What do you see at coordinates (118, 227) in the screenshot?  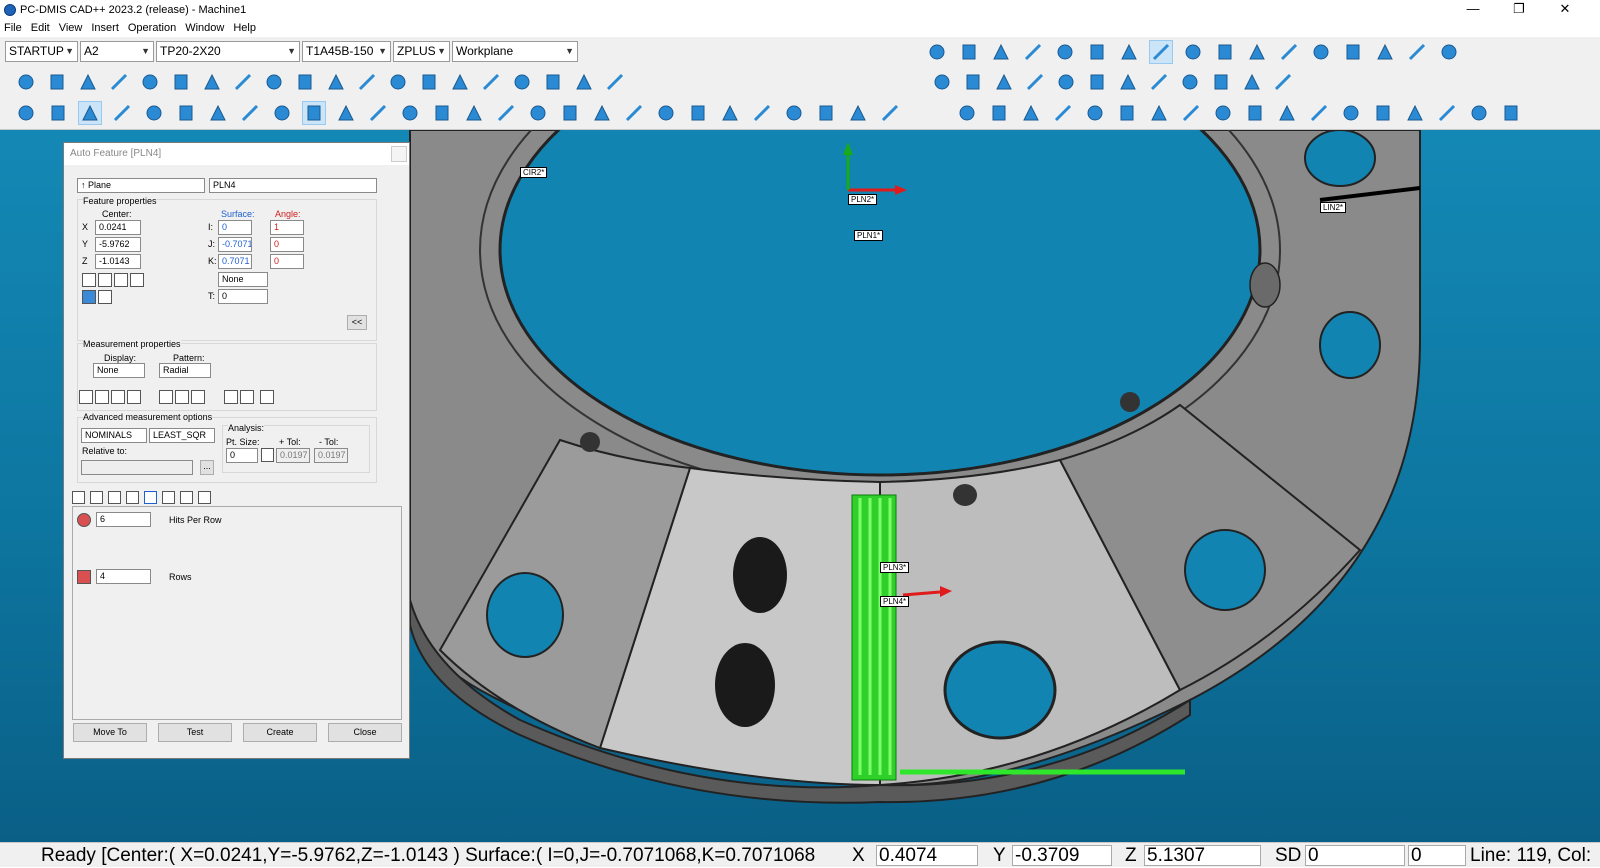 I see `center-x-field: 0.0241` at bounding box center [118, 227].